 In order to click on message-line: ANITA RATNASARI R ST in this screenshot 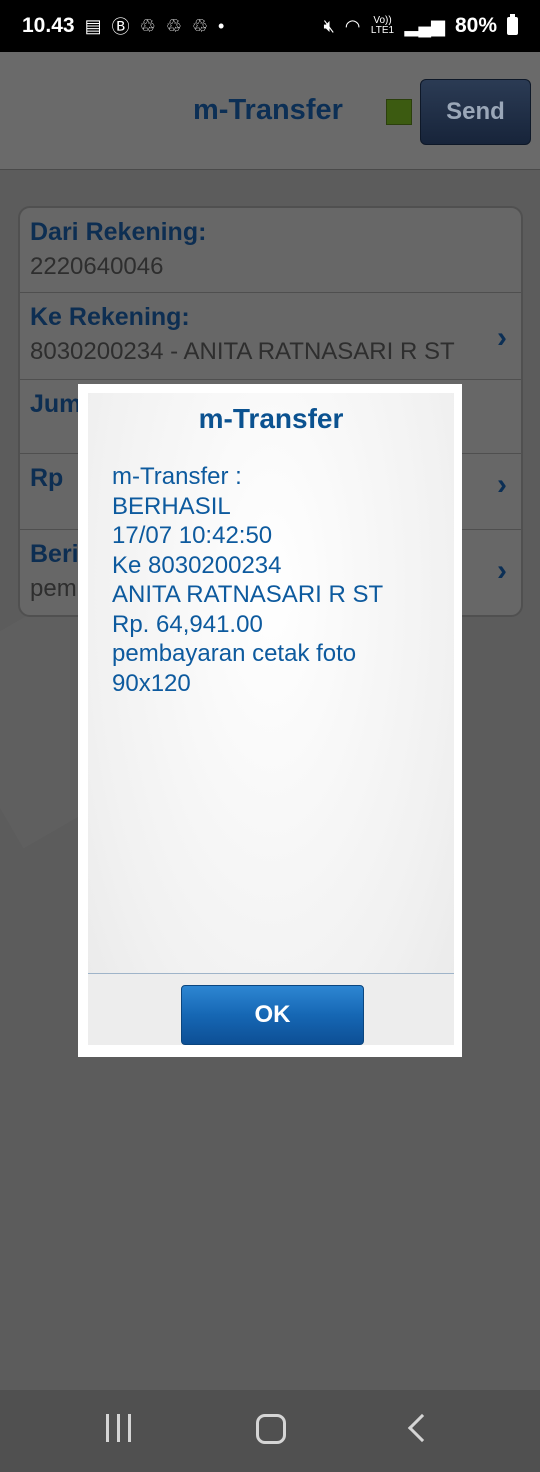, I will do `click(248, 594)`.